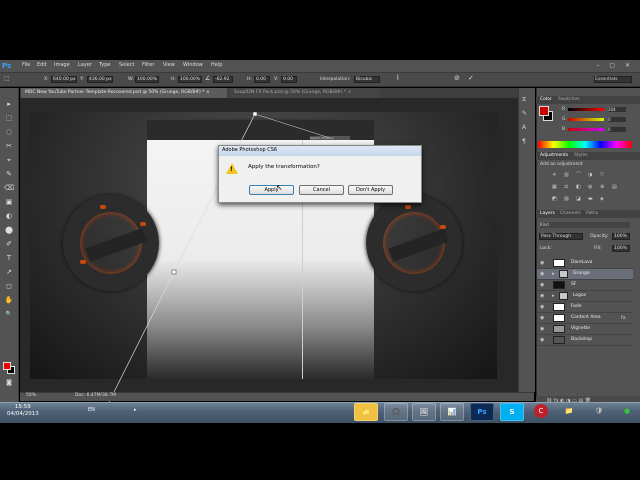 This screenshot has height=480, width=640. Describe the element at coordinates (9, 146) in the screenshot. I see `crop-tool-icon: ✂` at that location.